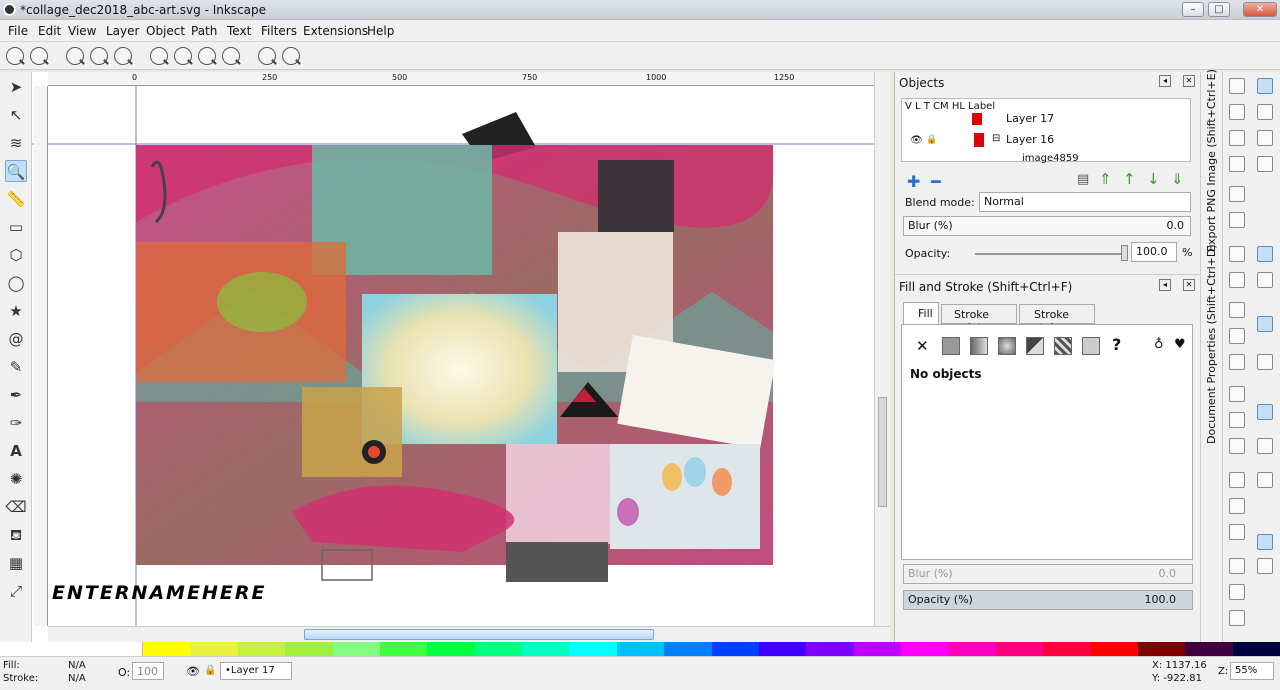 This screenshot has height=690, width=1280. What do you see at coordinates (1219, 9) in the screenshot?
I see `maximize-button: □` at bounding box center [1219, 9].